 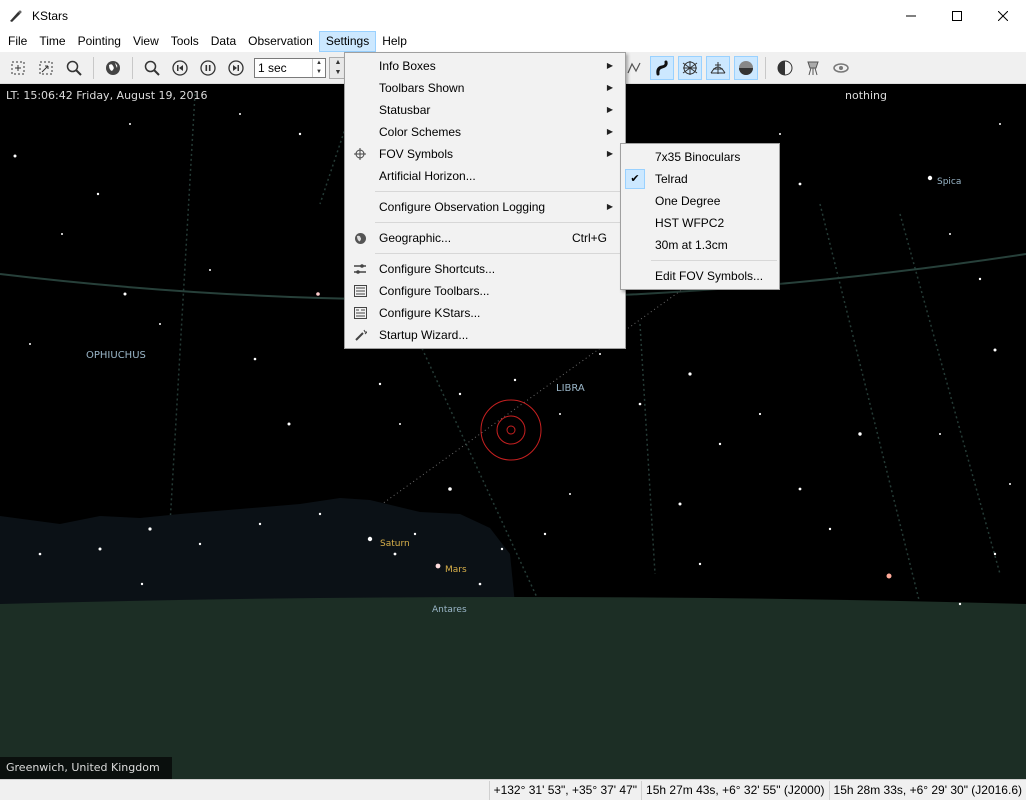 What do you see at coordinates (866, 95) in the screenshot?
I see `focus-info-box: nothing` at bounding box center [866, 95].